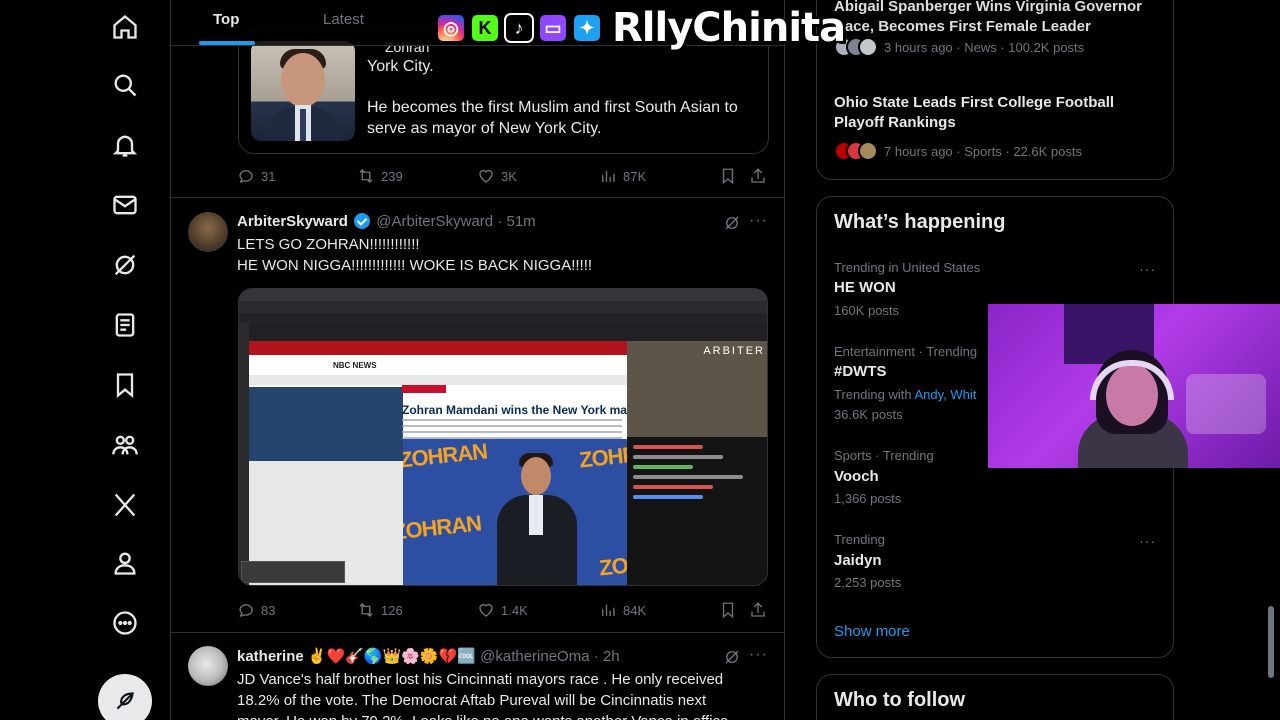 This screenshot has width=1280, height=720. I want to click on views-button: 87K, so click(622, 176).